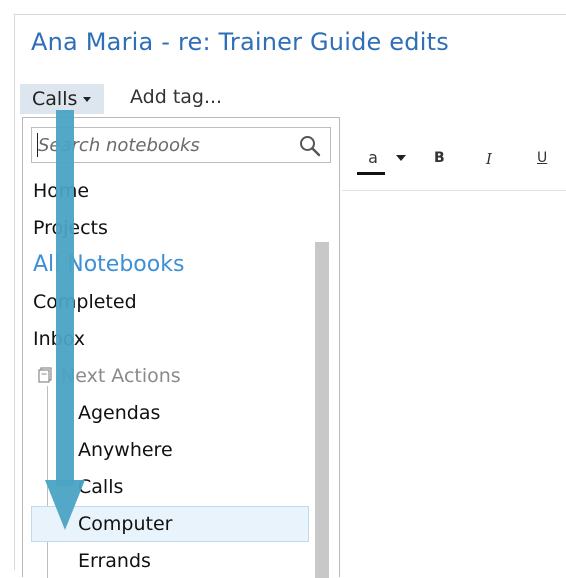  What do you see at coordinates (61, 191) in the screenshot?
I see `notebook-item-home: Home` at bounding box center [61, 191].